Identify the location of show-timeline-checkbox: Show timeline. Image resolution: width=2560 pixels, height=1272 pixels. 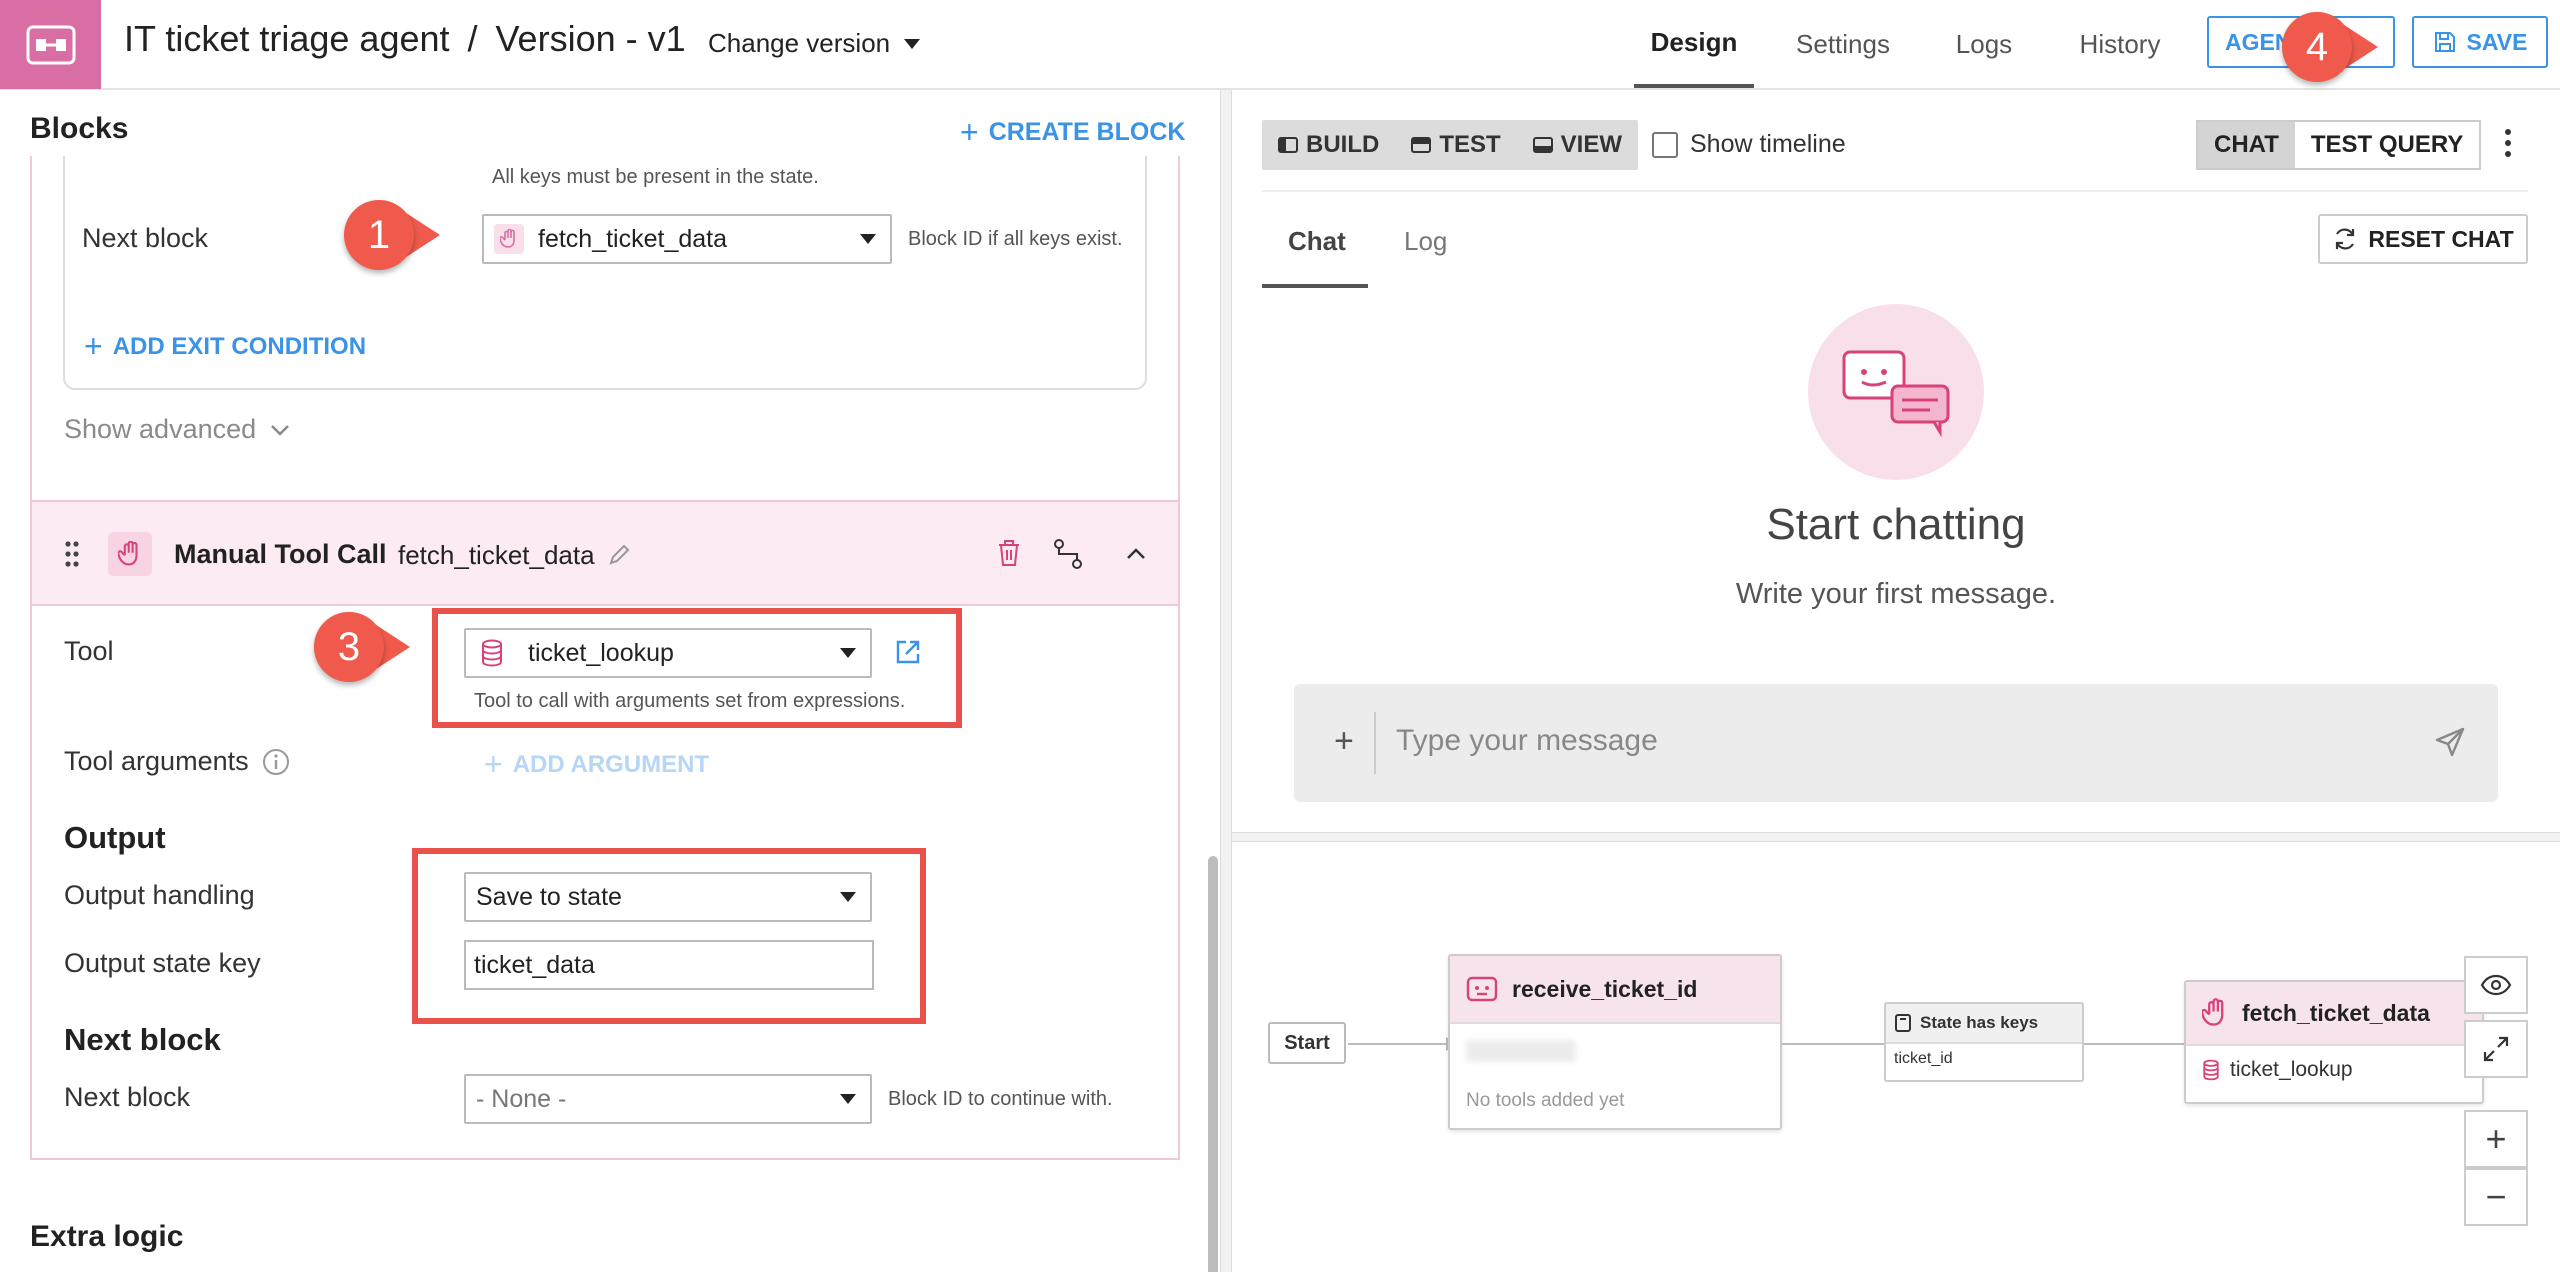
(1749, 144).